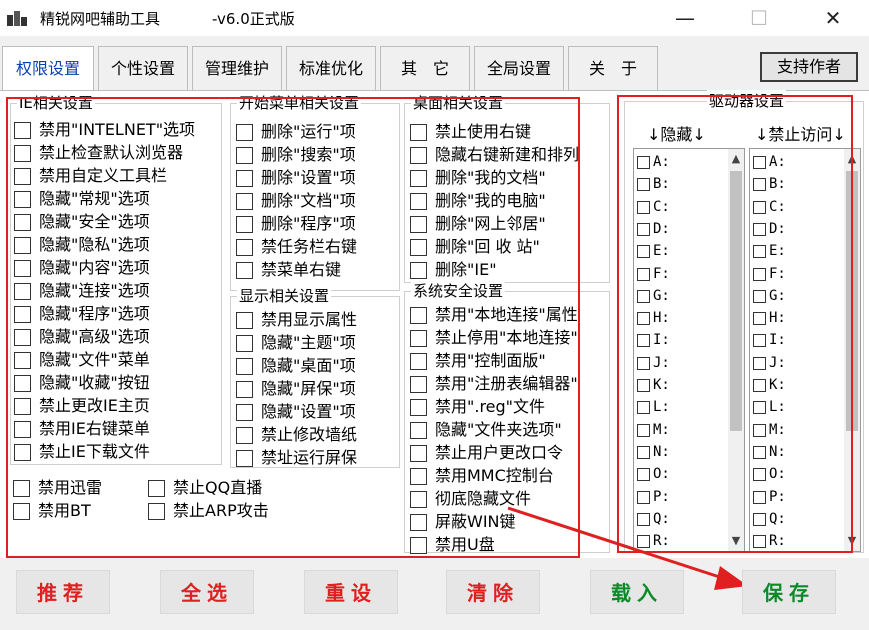  Describe the element at coordinates (143, 68) in the screenshot. I see `tab-personal: 个性设置` at that location.